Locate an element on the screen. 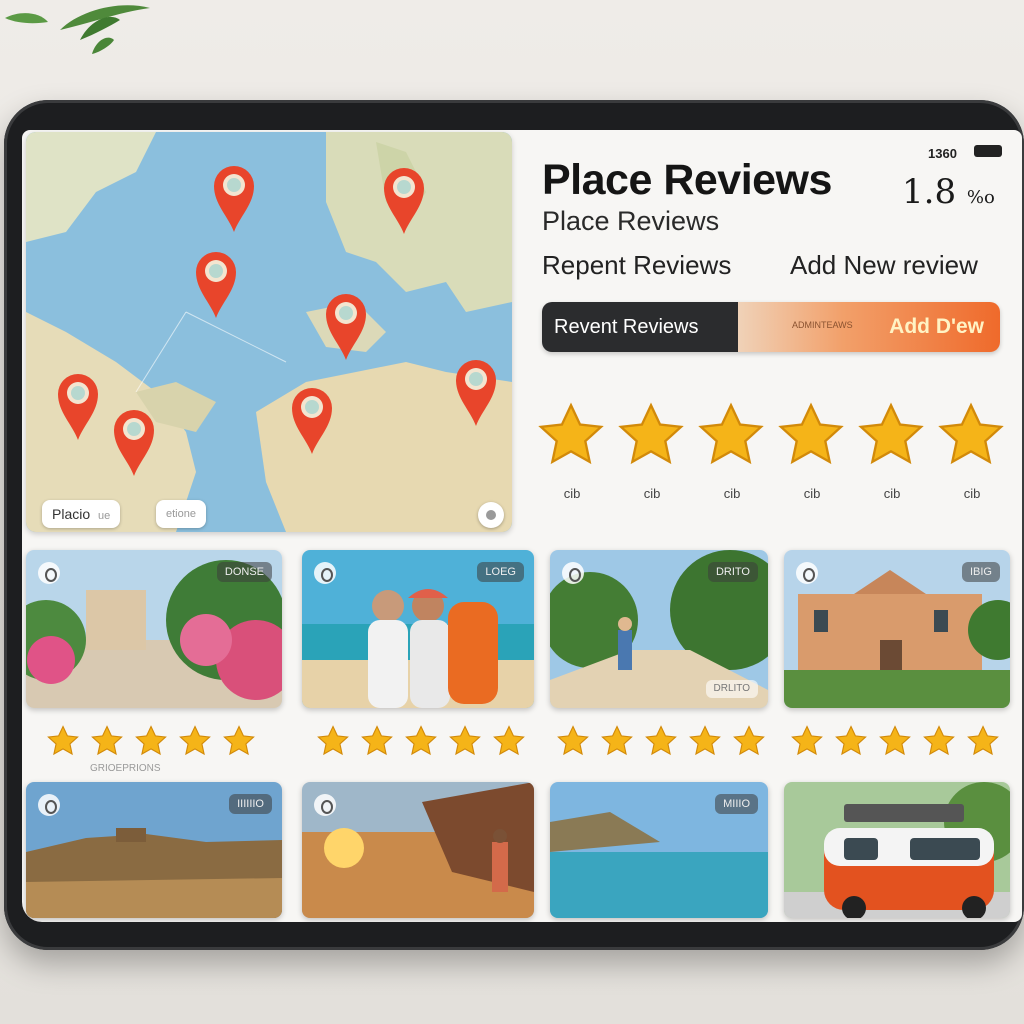 This screenshot has width=1024, height=1024. map-view-chip: etione is located at coordinates (181, 514).